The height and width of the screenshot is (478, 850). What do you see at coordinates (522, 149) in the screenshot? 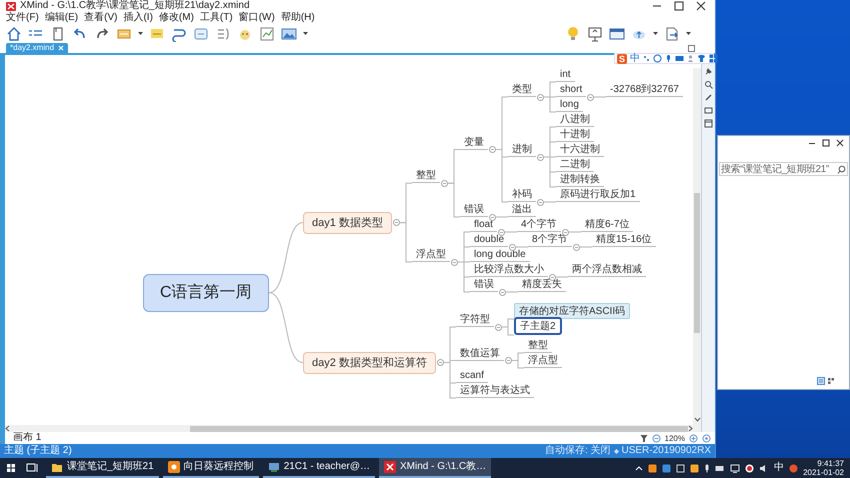
I see `subtopic: 进制` at bounding box center [522, 149].